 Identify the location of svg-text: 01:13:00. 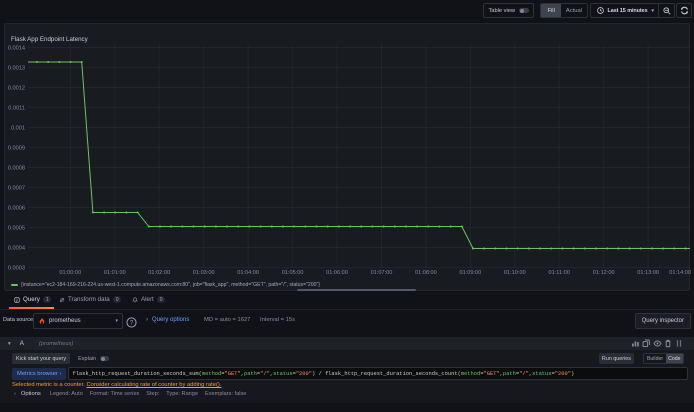
(648, 273).